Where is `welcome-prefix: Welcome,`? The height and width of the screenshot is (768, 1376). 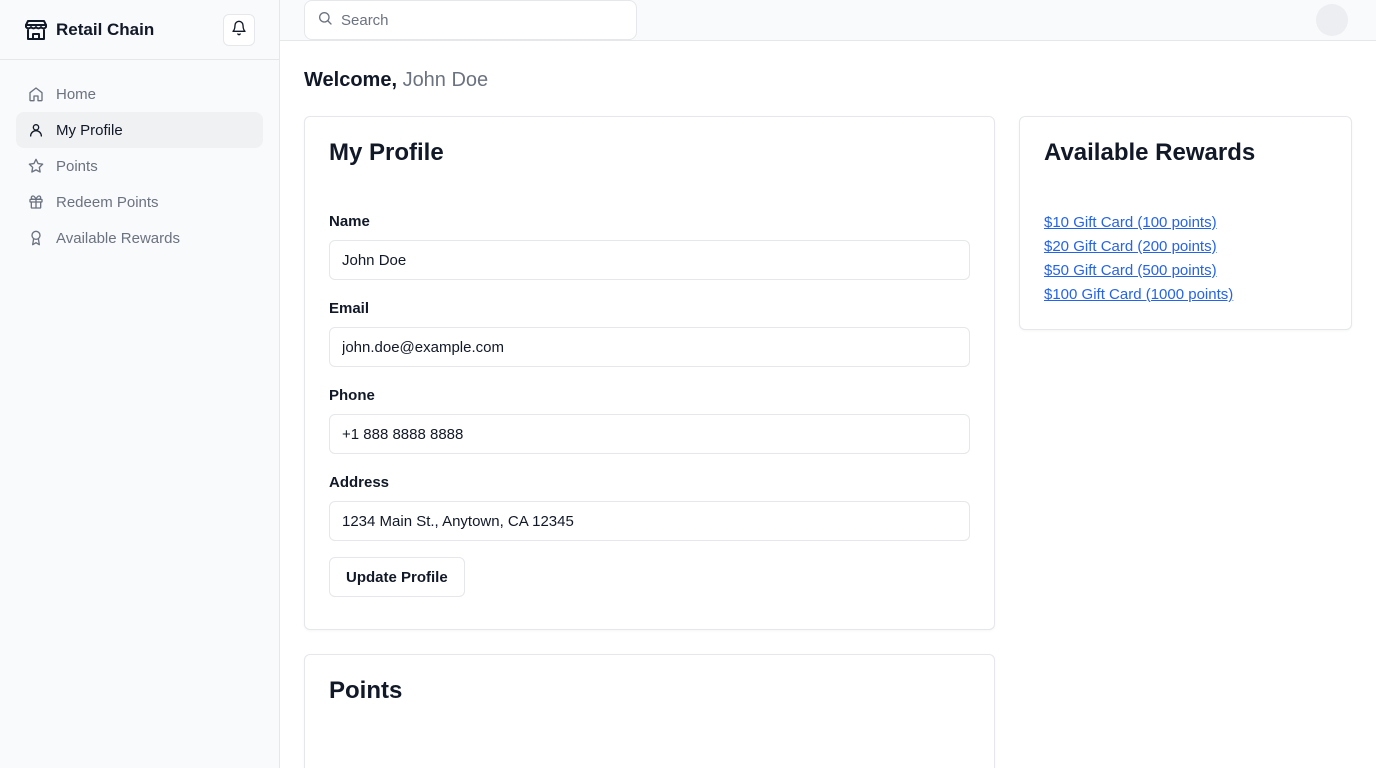 welcome-prefix: Welcome, is located at coordinates (350, 80).